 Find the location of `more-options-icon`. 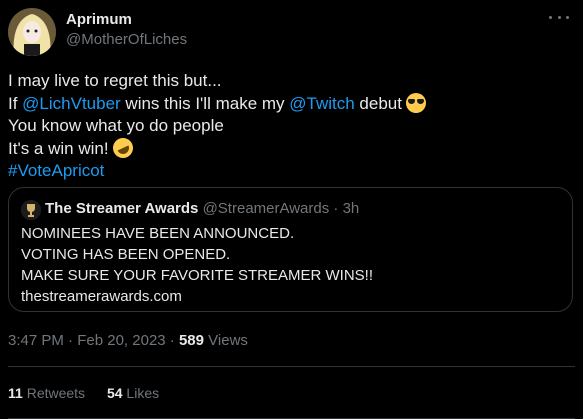

more-options-icon is located at coordinates (559, 17).